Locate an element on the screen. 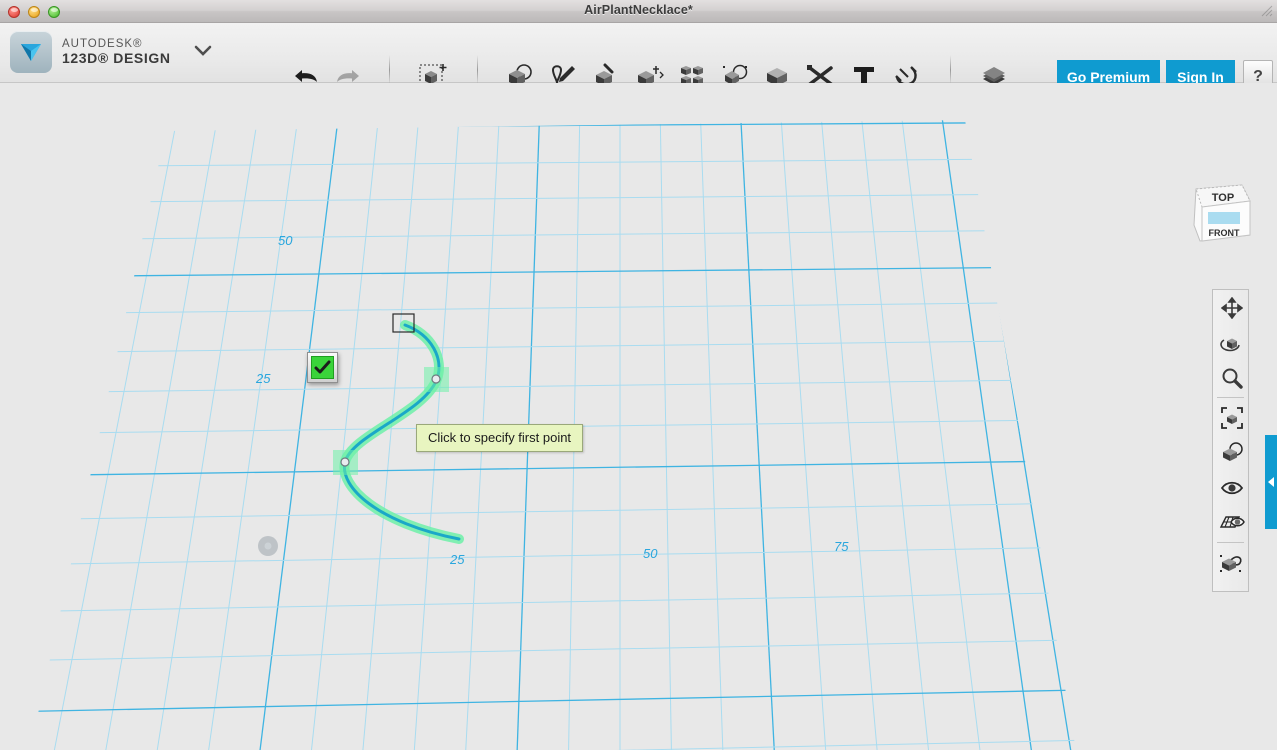 The height and width of the screenshot is (750, 1277). rail-zoom-button is located at coordinates (1231, 377).